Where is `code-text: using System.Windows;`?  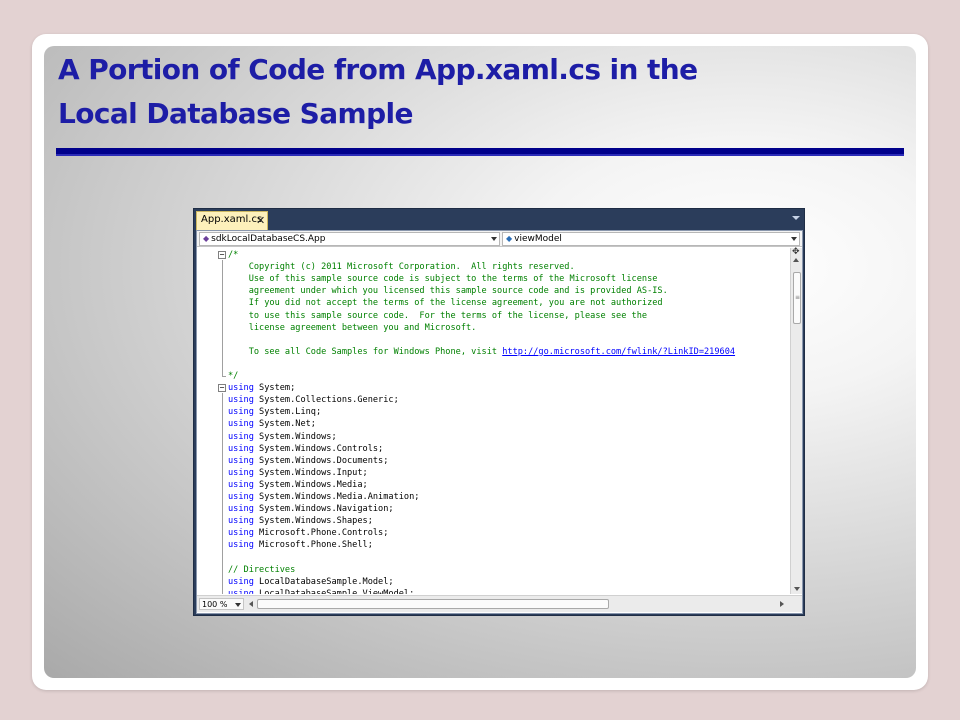 code-text: using System.Windows; is located at coordinates (282, 437).